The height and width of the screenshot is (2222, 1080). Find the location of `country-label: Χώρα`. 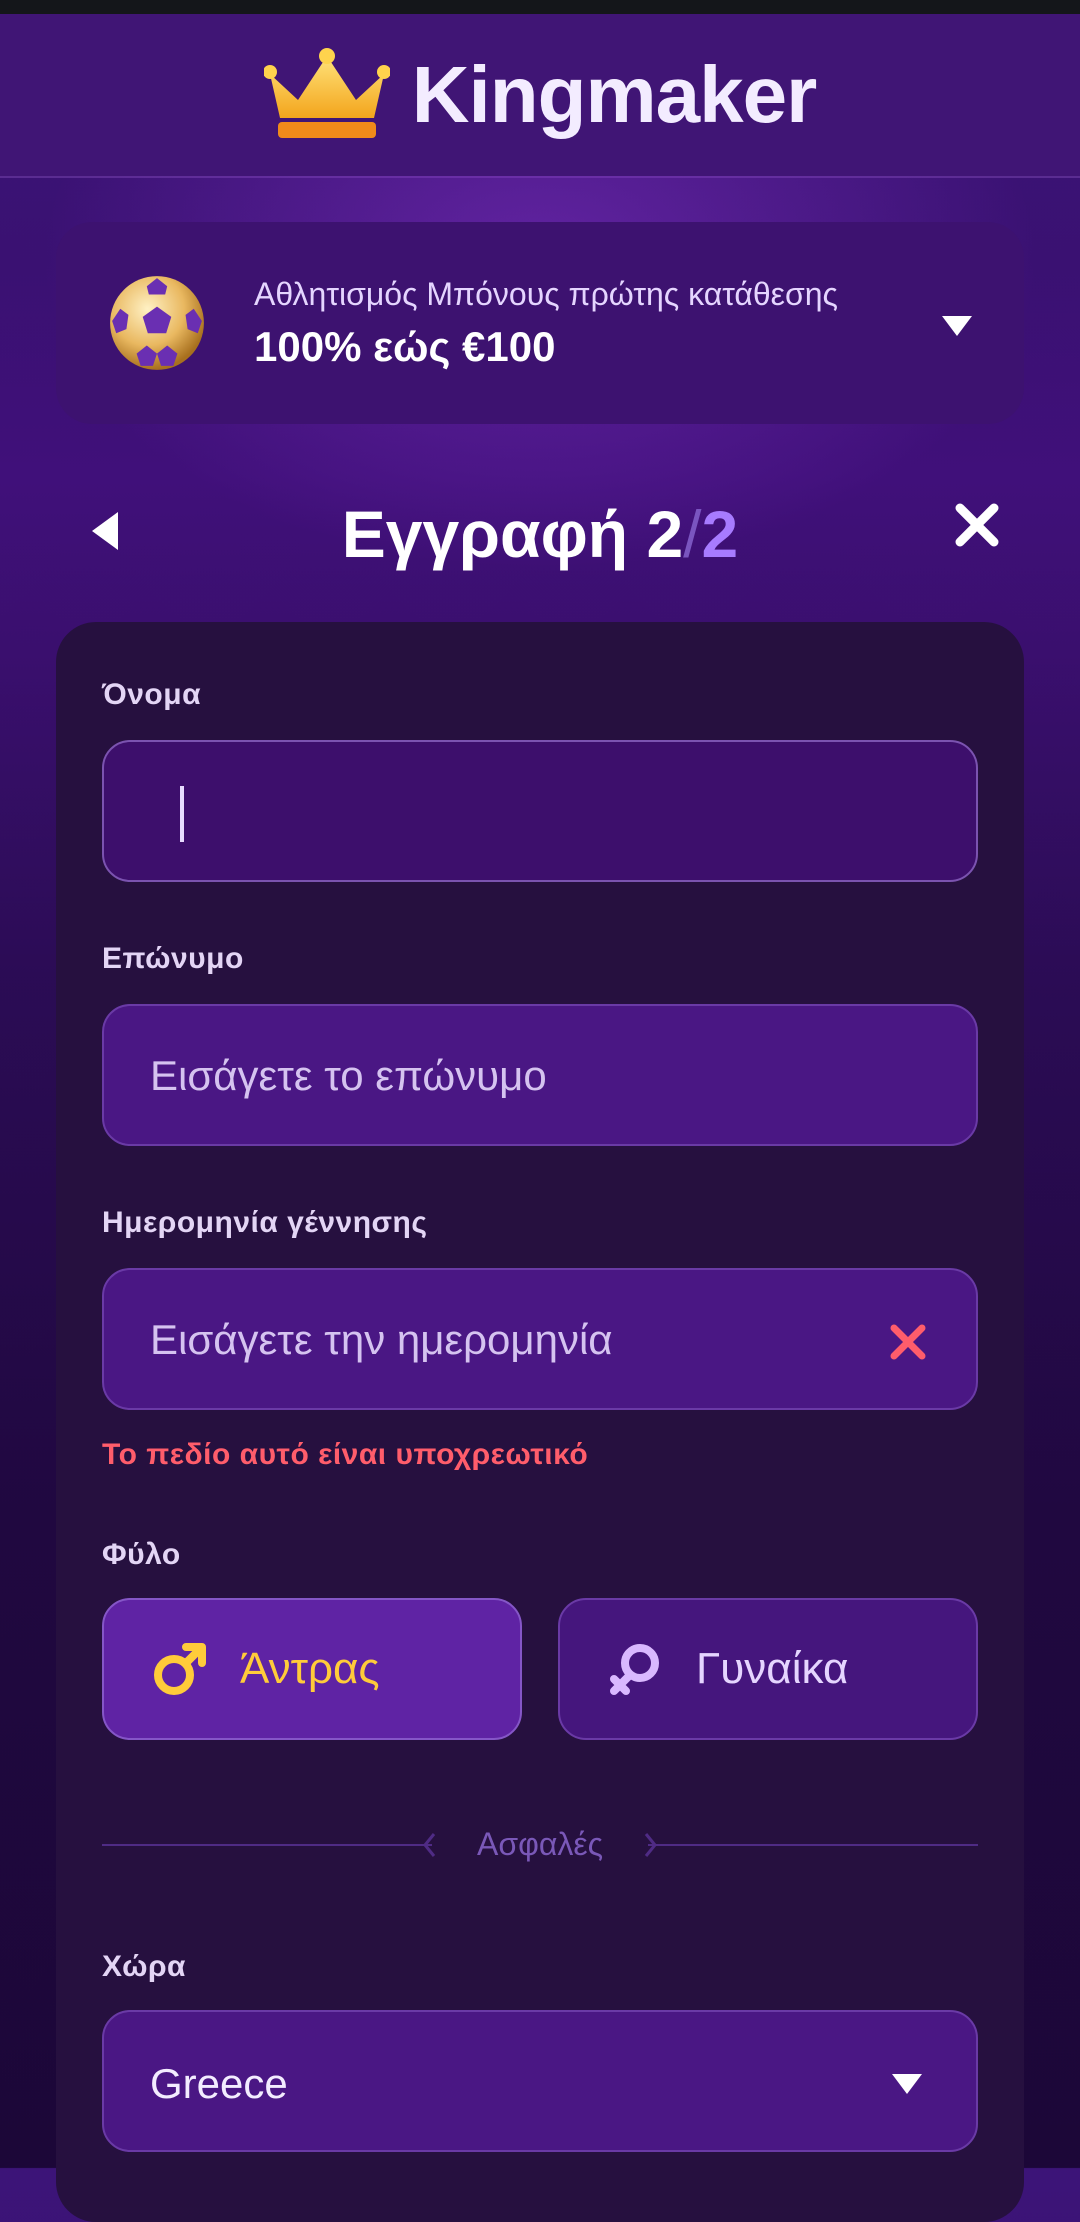

country-label: Χώρα is located at coordinates (144, 1966).